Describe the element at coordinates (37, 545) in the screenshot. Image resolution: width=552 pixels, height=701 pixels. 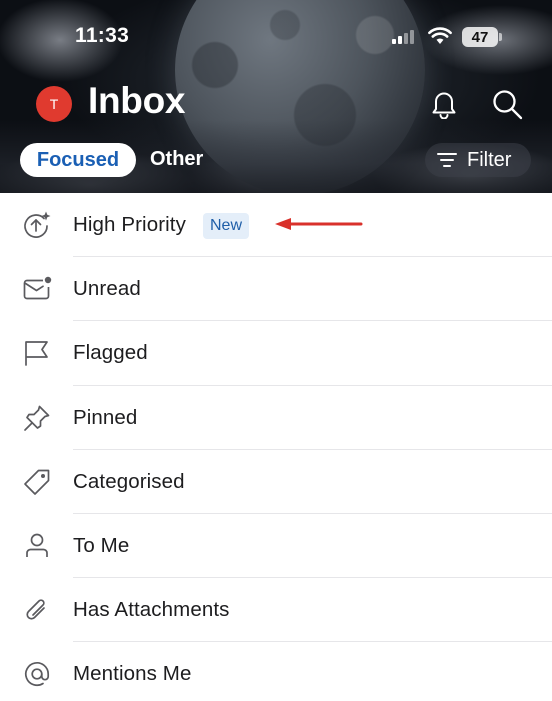
I see `person-icon` at that location.